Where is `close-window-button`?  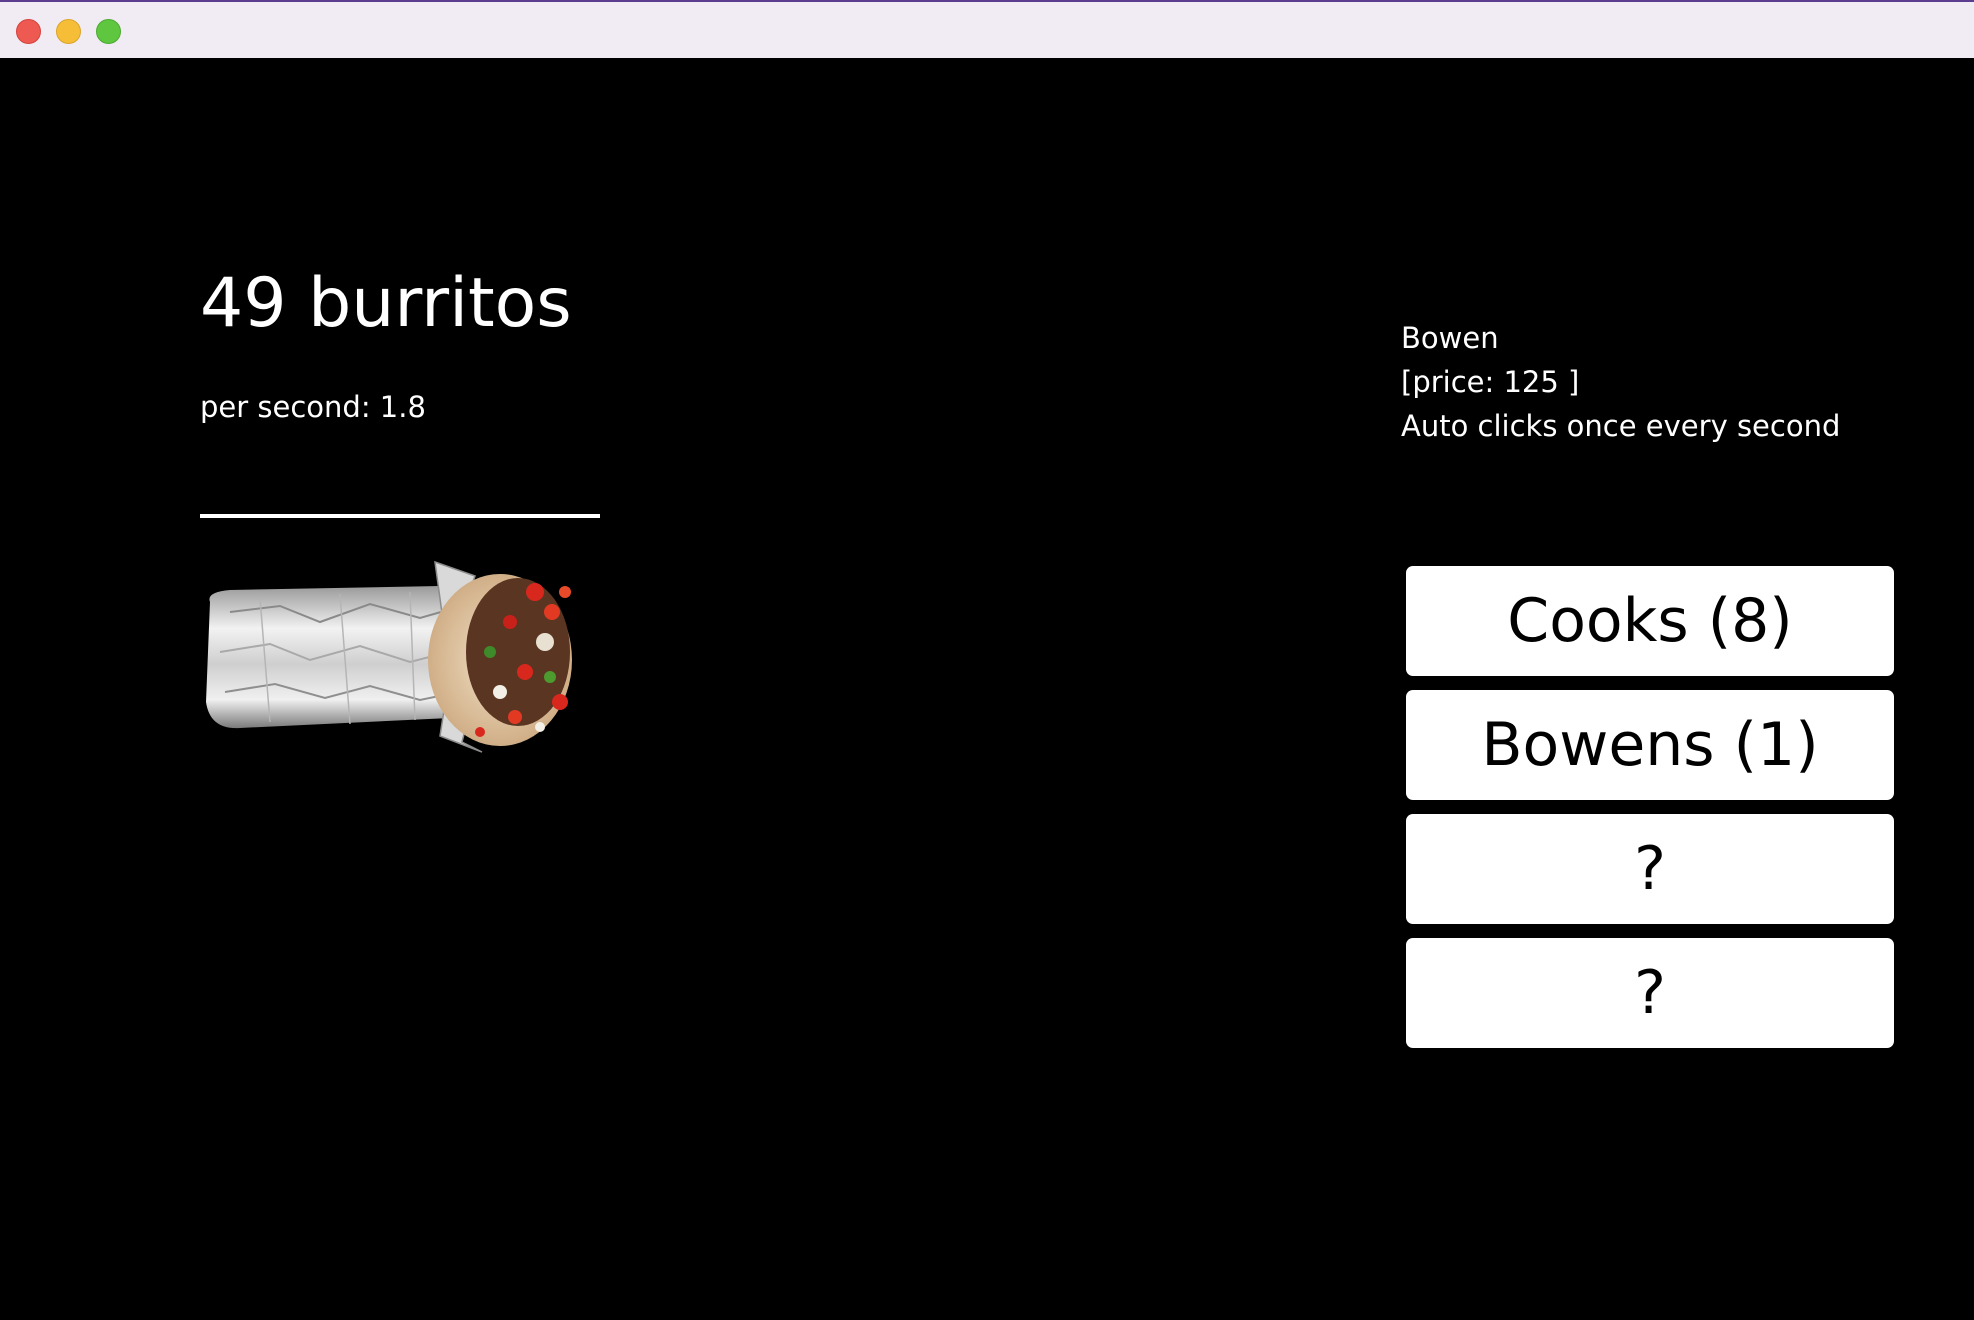 close-window-button is located at coordinates (28, 31).